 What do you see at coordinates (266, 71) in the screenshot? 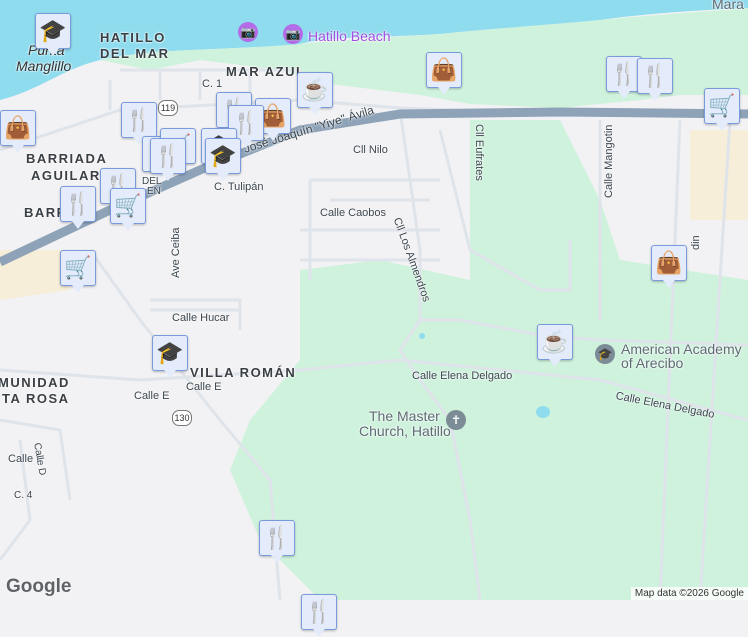
I see `area-label: MAR AZUL` at bounding box center [266, 71].